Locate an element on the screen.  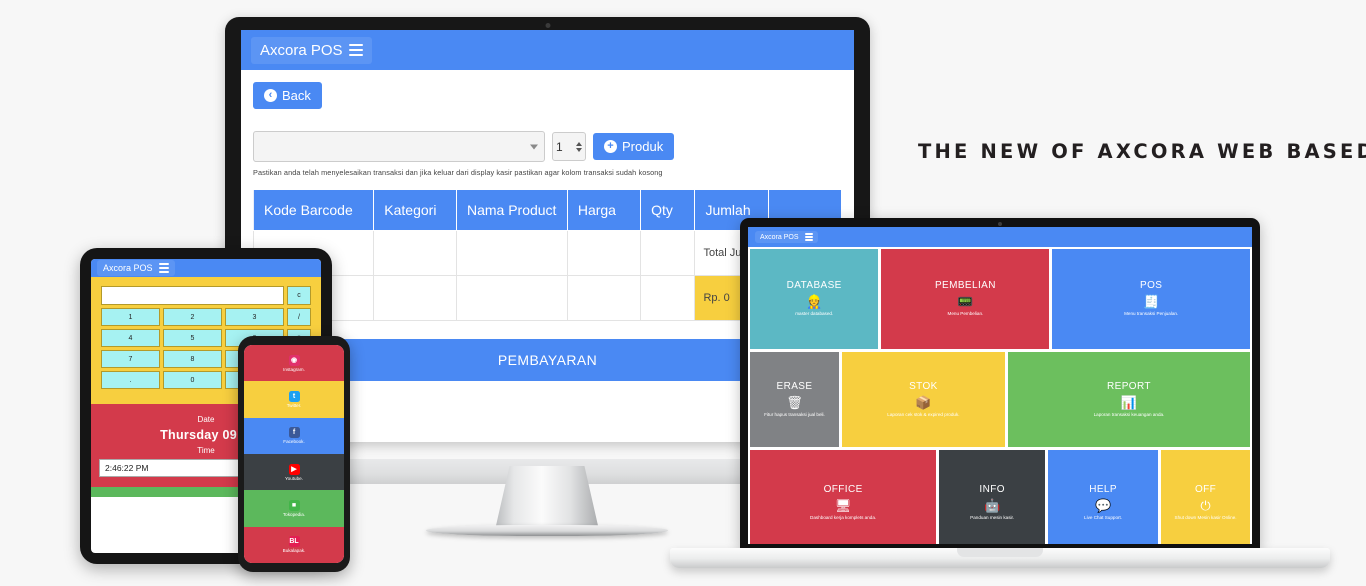
social-item-instagram: ◉ Instagram. is located at coordinates (294, 363).